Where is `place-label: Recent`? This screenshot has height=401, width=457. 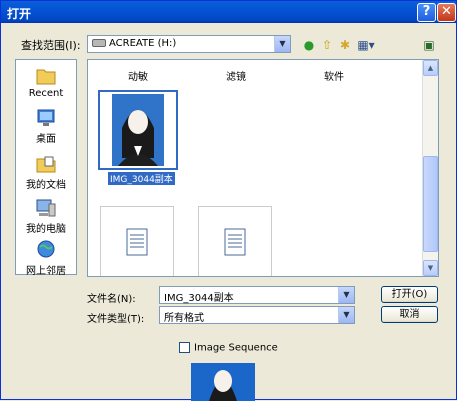 place-label: Recent is located at coordinates (46, 93).